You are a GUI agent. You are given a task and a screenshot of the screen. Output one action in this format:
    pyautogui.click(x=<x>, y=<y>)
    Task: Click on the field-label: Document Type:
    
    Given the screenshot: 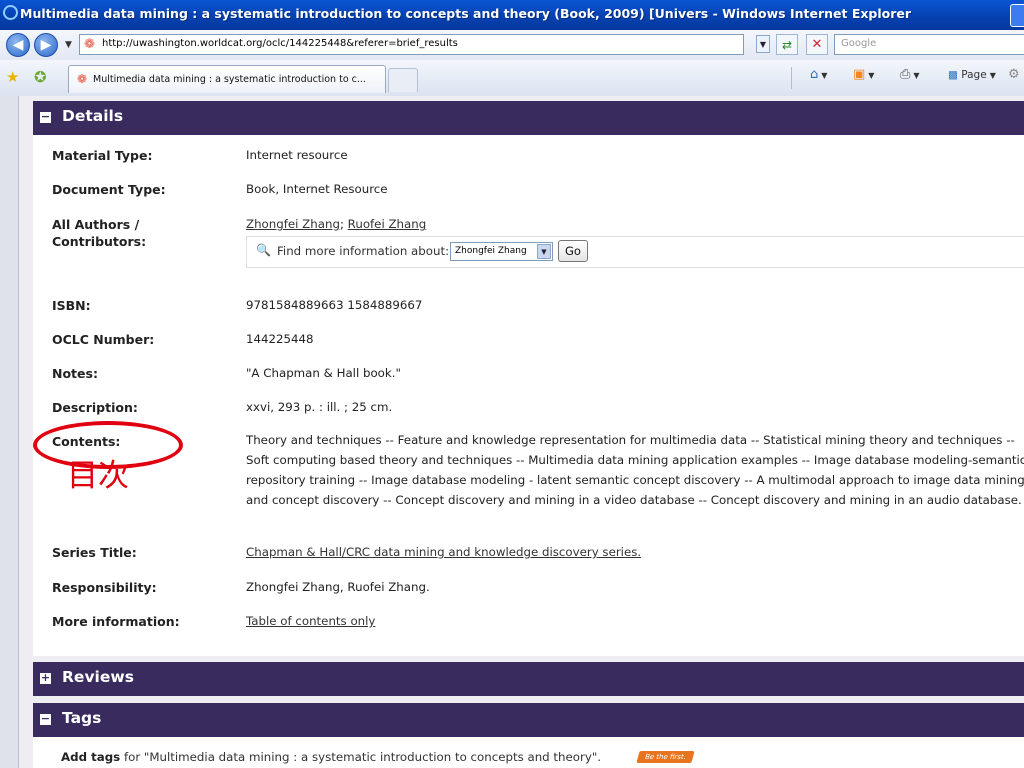 What is the action you would take?
    pyautogui.click(x=109, y=189)
    